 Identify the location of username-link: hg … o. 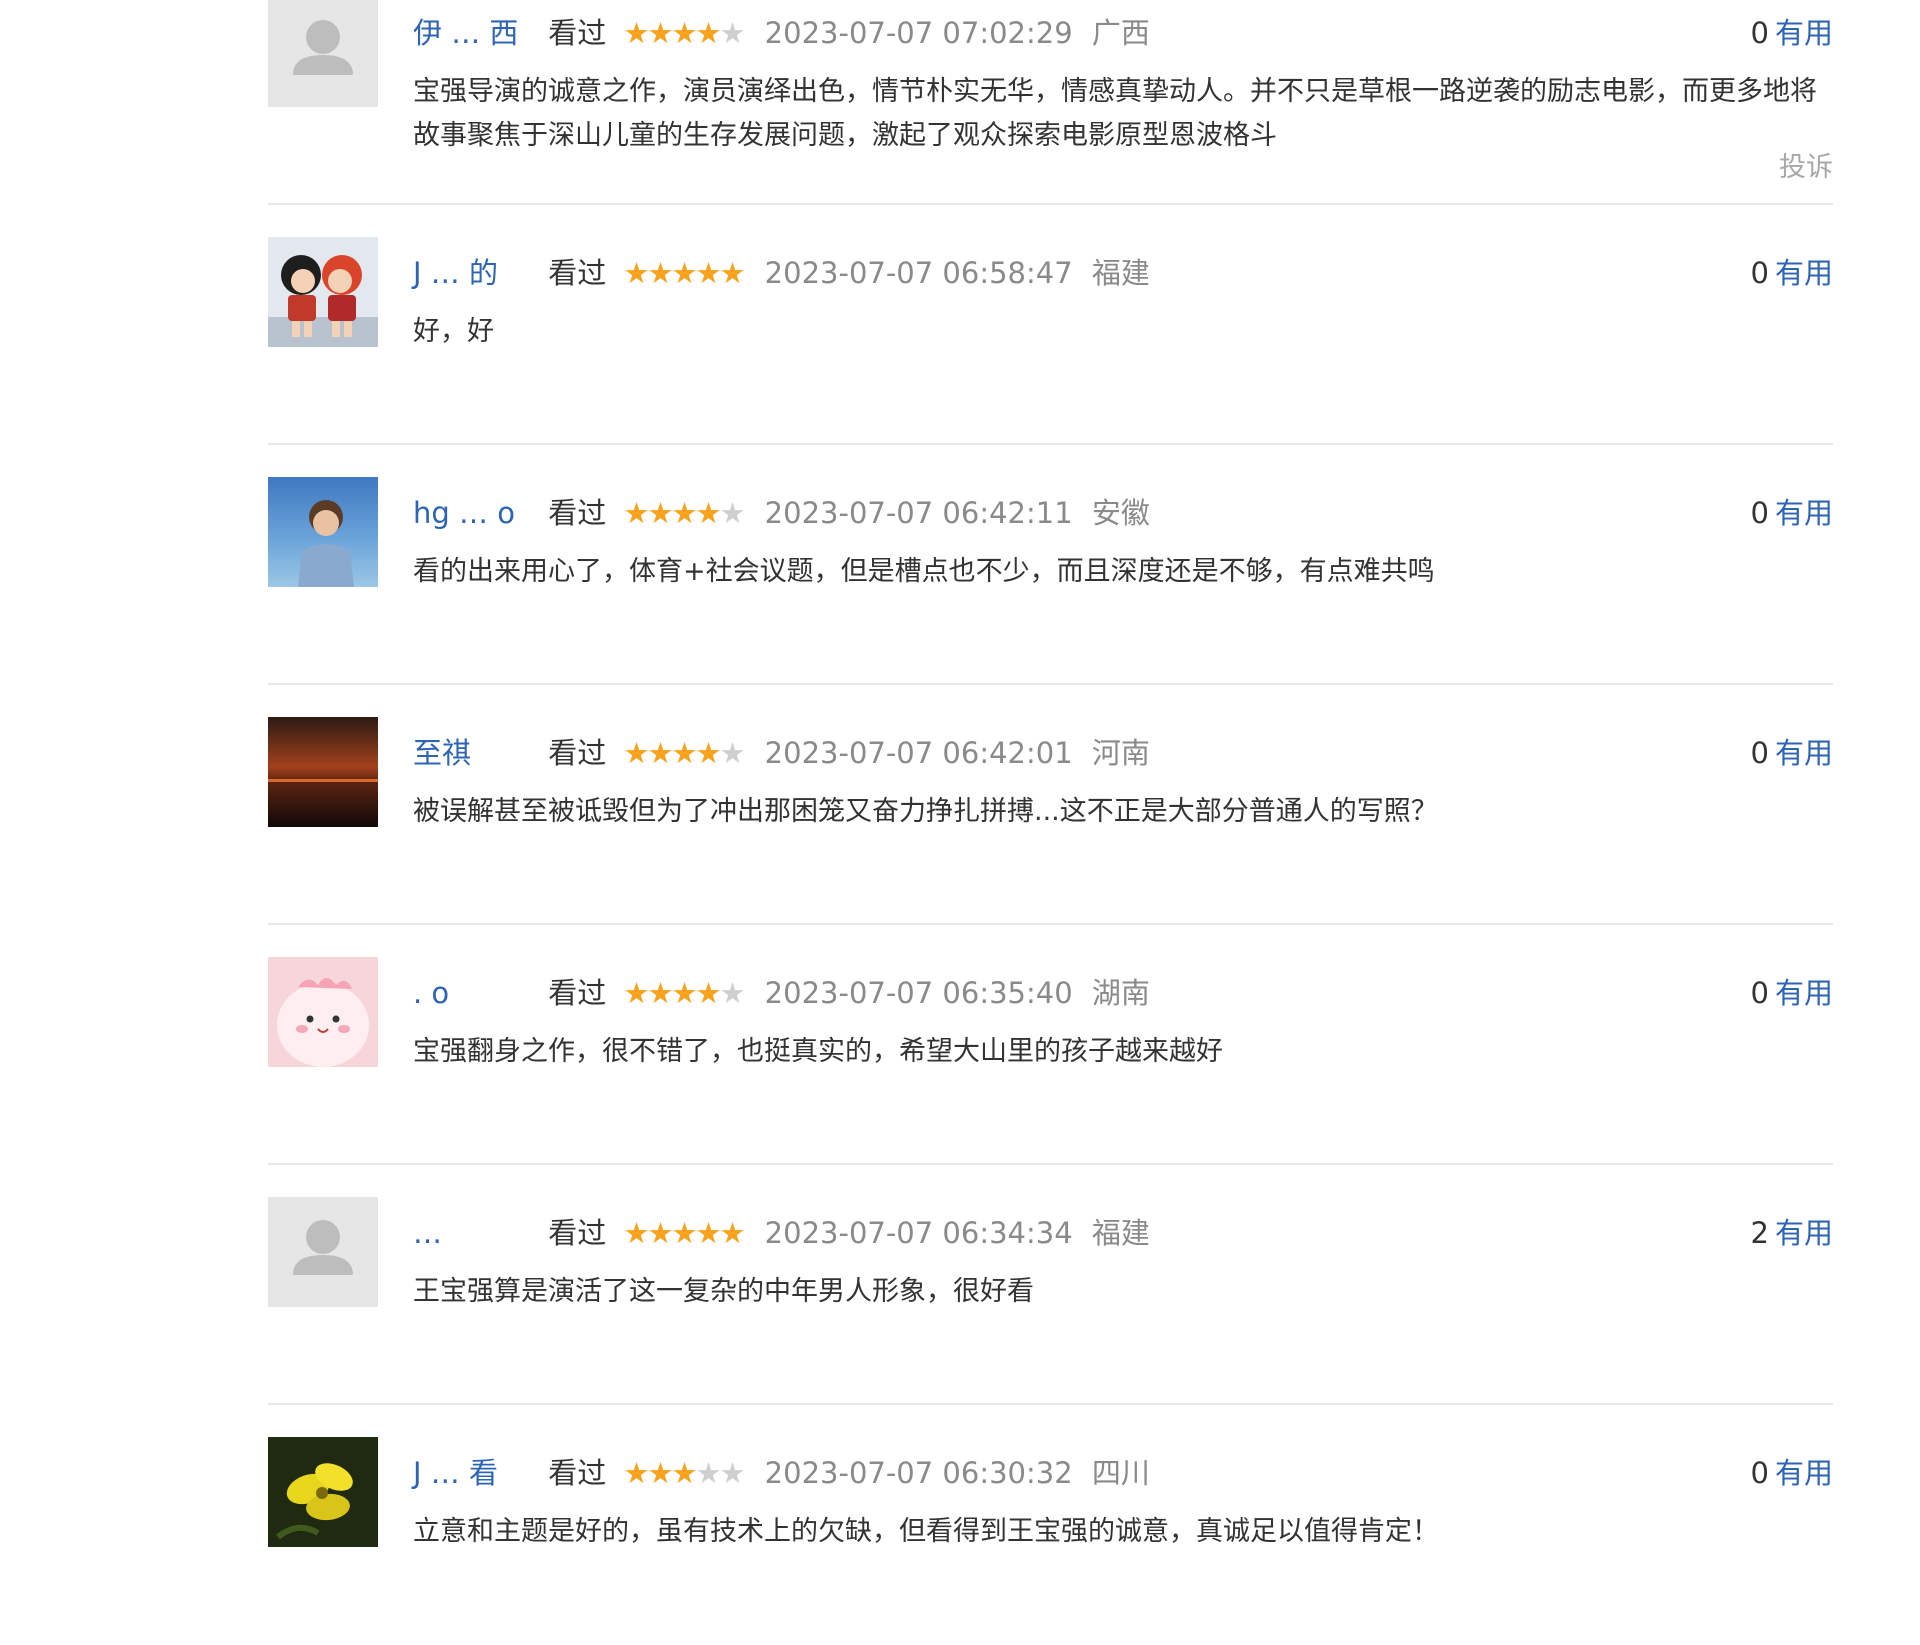
(473, 513).